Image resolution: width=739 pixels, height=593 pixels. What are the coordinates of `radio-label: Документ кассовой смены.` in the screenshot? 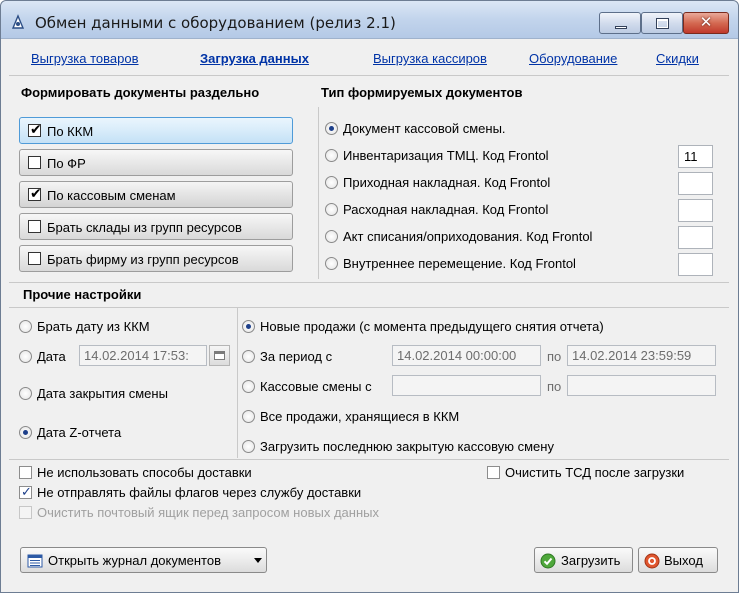 It's located at (424, 128).